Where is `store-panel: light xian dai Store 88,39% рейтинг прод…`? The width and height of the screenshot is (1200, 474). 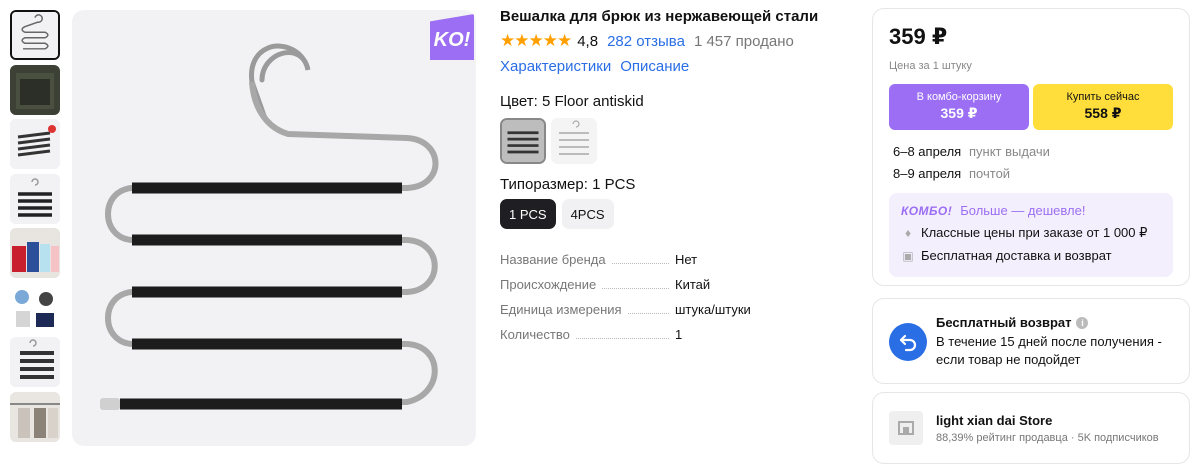 store-panel: light xian dai Store 88,39% рейтинг прод… is located at coordinates (1031, 428).